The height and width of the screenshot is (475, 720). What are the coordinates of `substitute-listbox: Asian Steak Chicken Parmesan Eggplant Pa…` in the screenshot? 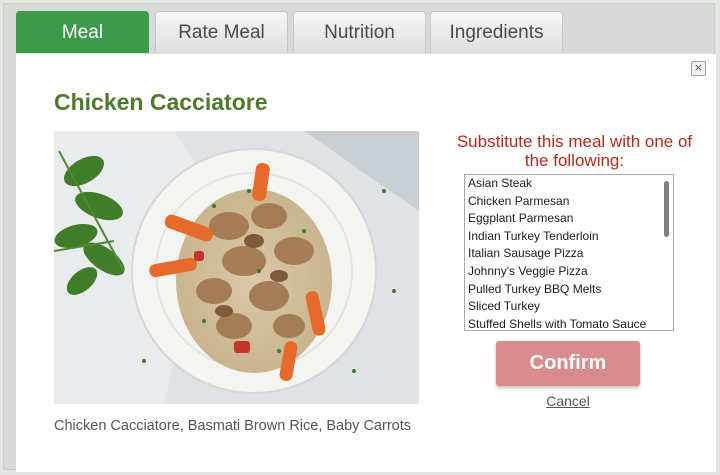 It's located at (569, 252).